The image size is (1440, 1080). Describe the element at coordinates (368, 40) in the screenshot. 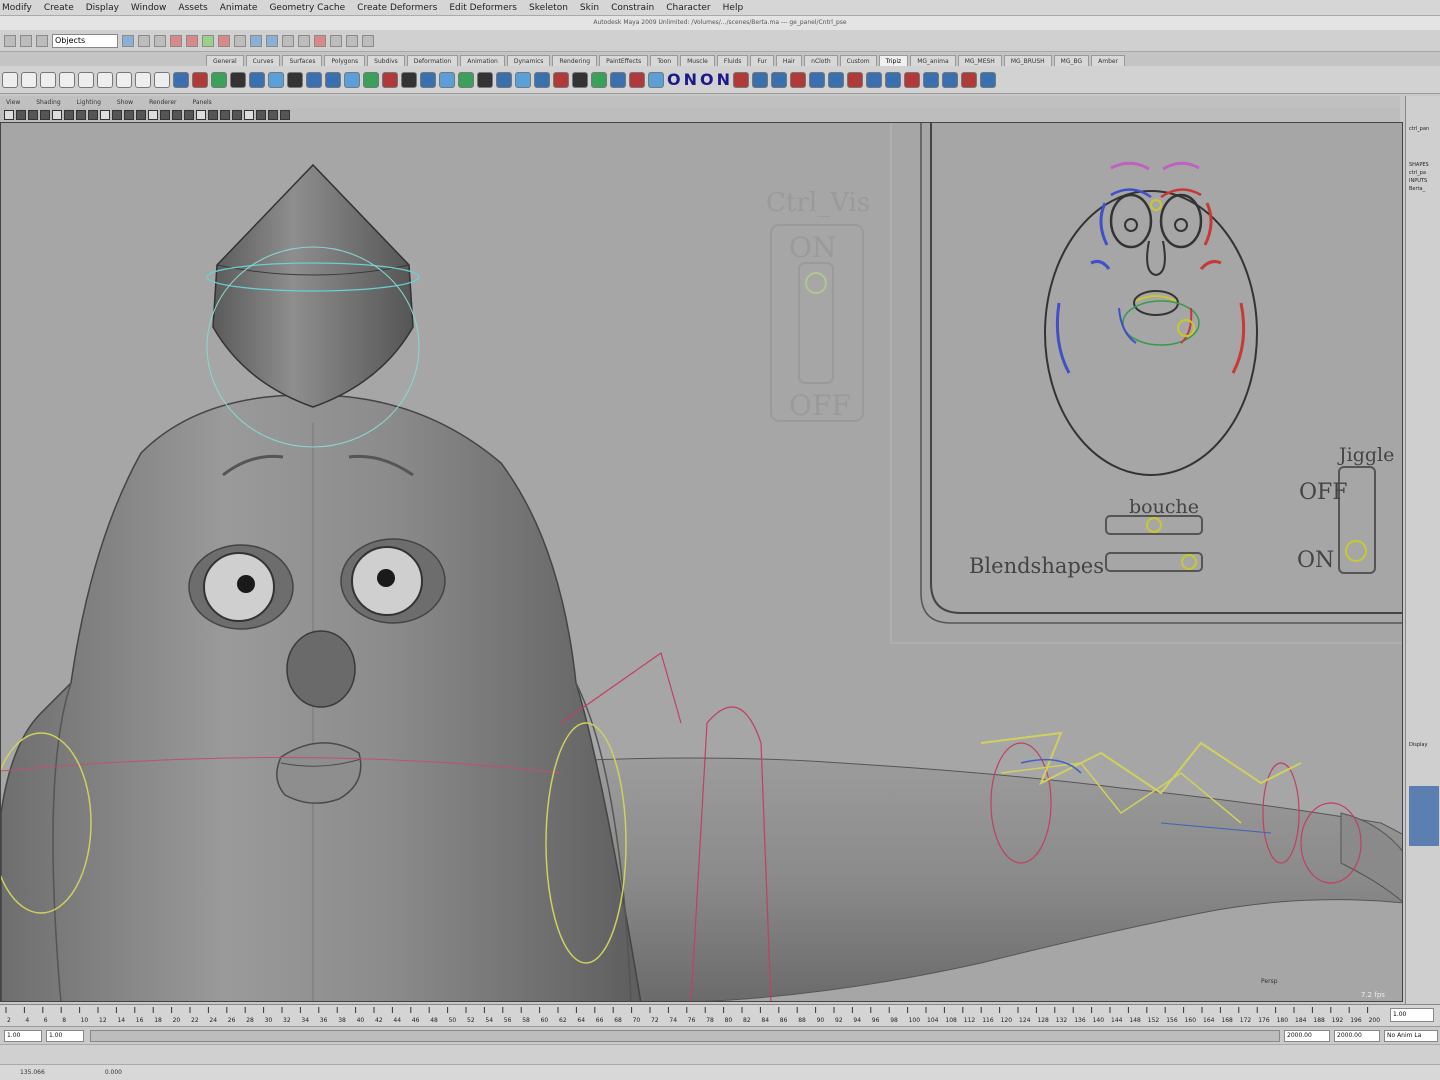

I see `render-settings-icon` at that location.